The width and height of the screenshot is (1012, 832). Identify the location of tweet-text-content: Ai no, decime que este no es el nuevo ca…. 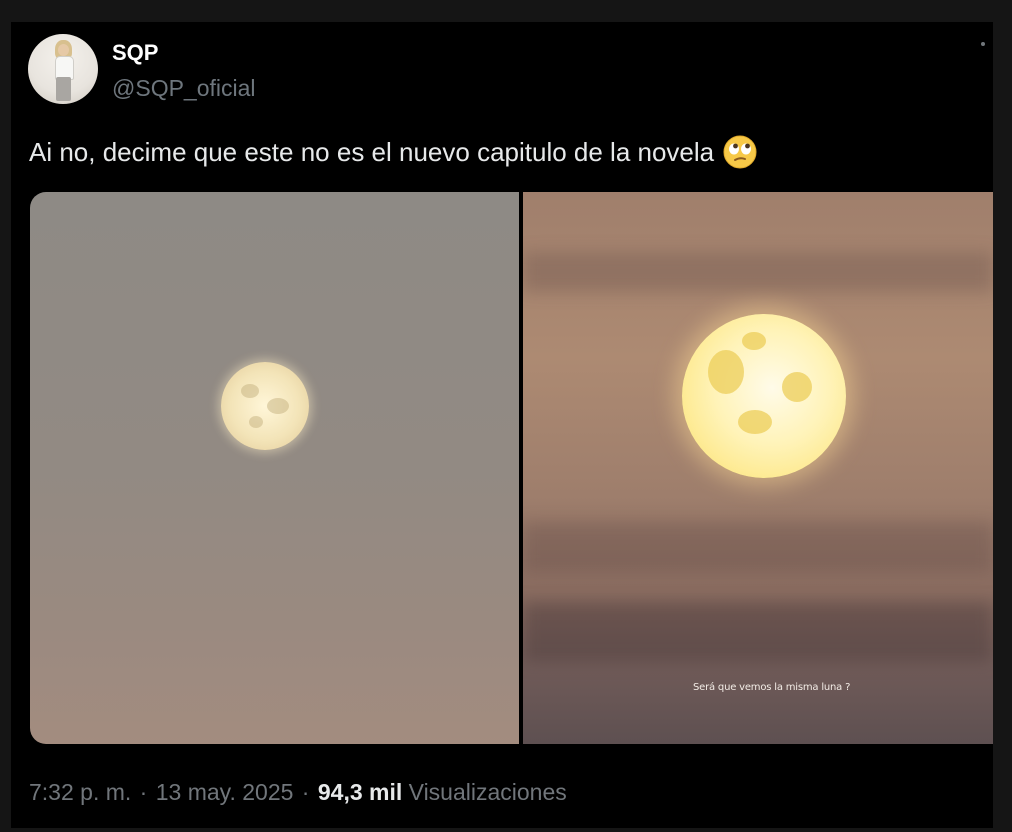
(372, 151).